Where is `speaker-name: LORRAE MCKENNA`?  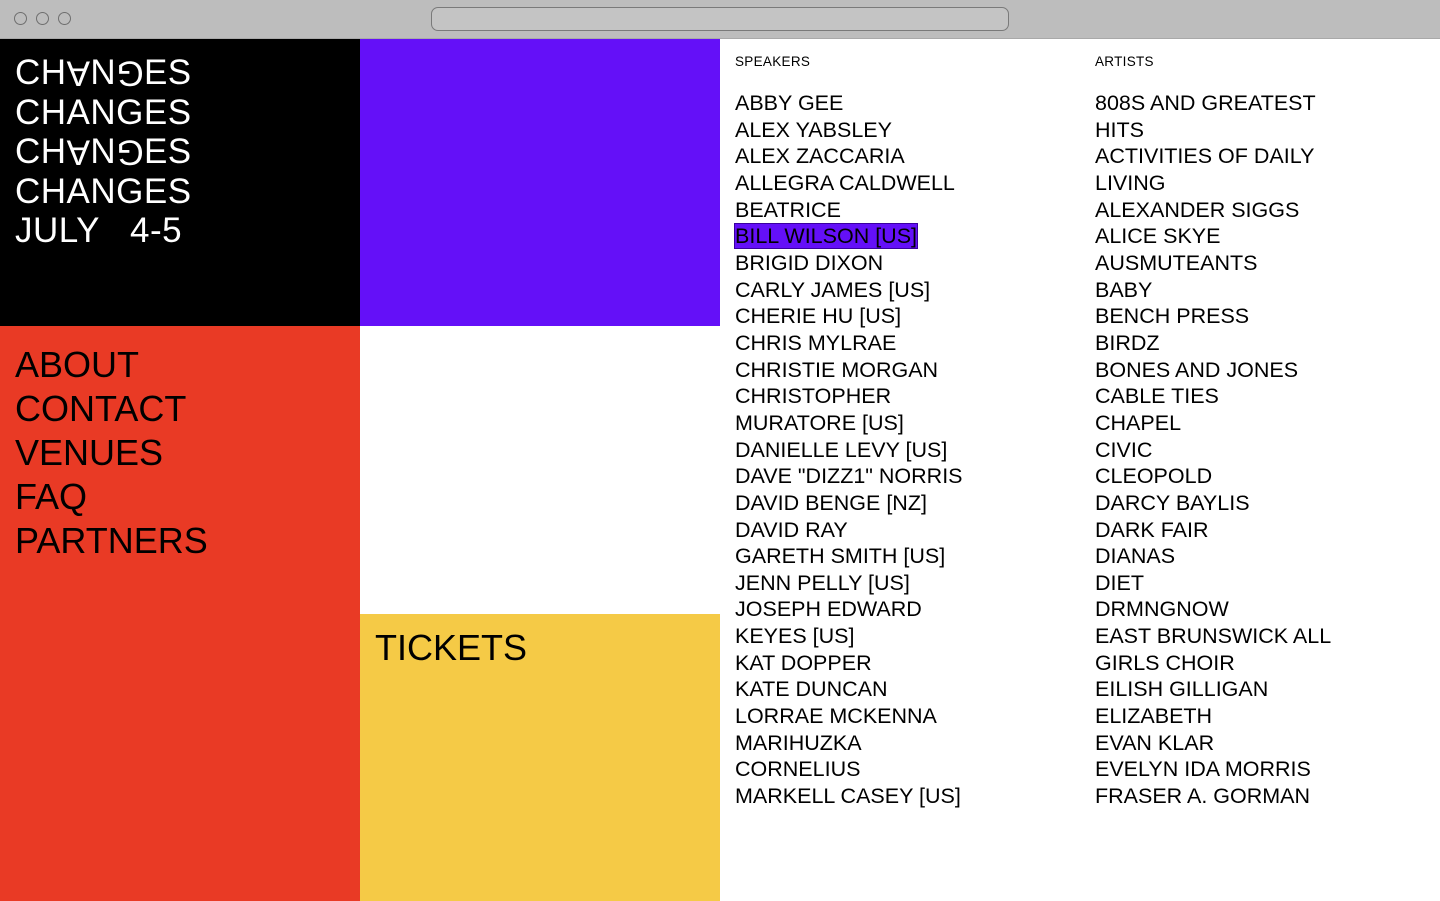
speaker-name: LORRAE MCKENNA is located at coordinates (836, 716).